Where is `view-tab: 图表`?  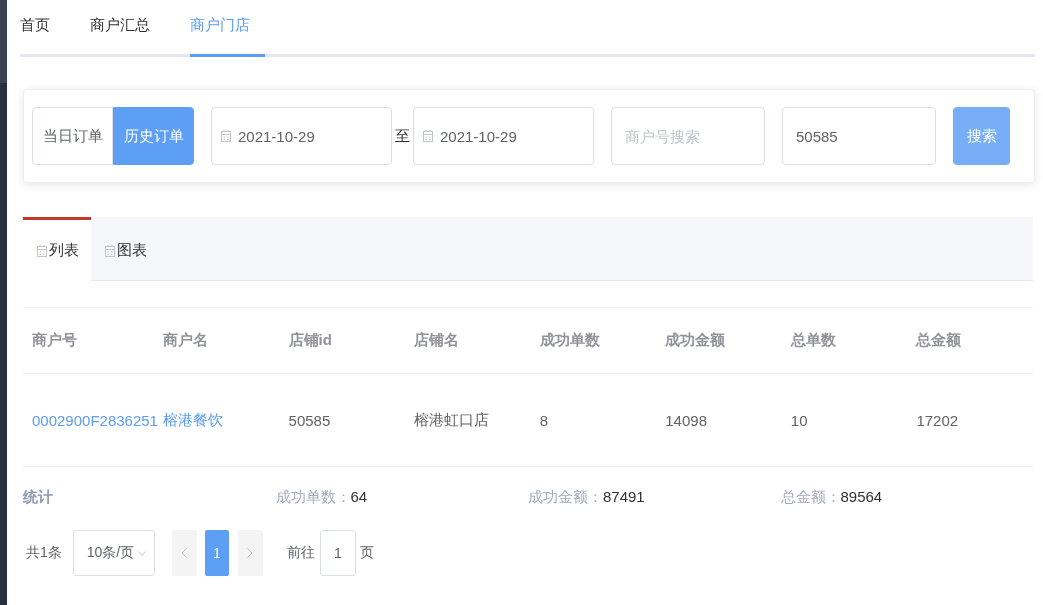 view-tab: 图表 is located at coordinates (125, 249).